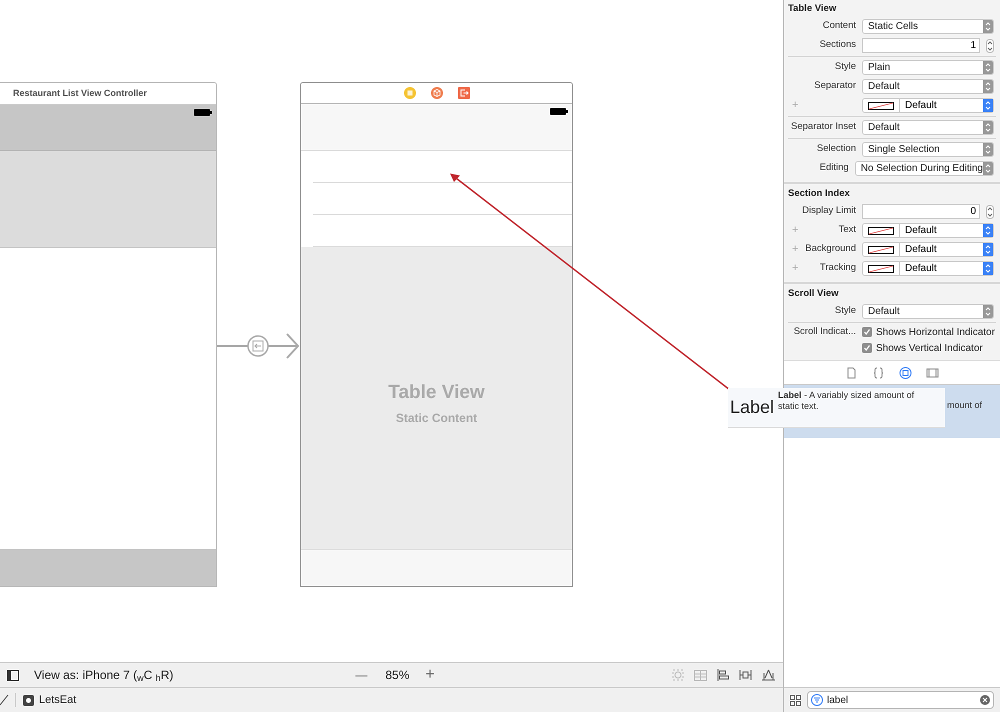 The width and height of the screenshot is (1000, 712). What do you see at coordinates (795, 700) in the screenshot?
I see `grid-view-icon` at bounding box center [795, 700].